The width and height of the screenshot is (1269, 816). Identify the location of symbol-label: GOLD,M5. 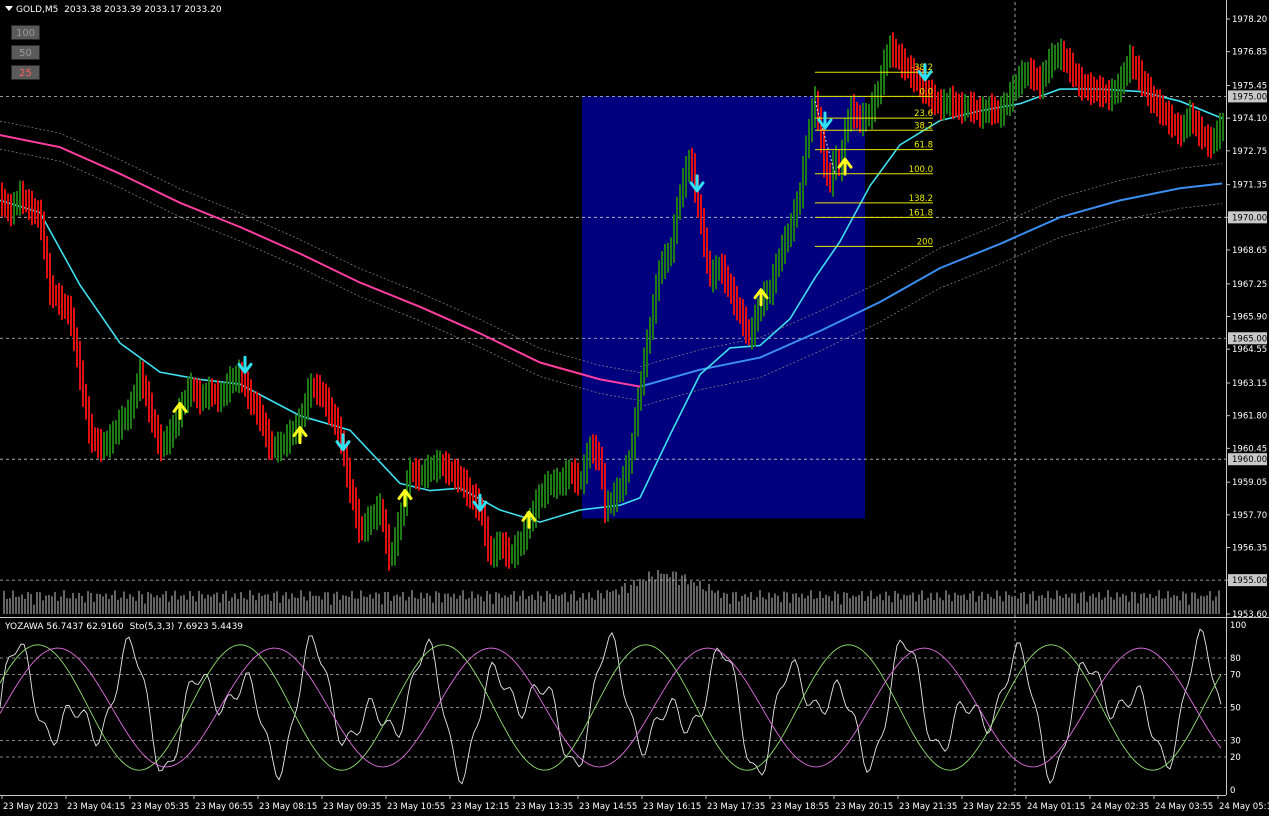
(37, 10).